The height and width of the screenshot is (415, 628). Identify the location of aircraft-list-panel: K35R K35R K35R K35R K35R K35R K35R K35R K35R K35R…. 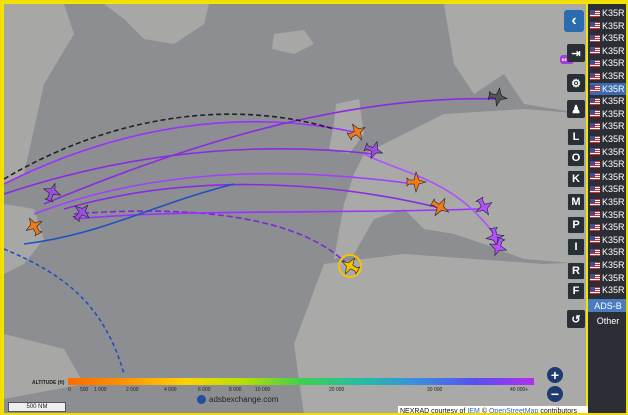
(607, 208).